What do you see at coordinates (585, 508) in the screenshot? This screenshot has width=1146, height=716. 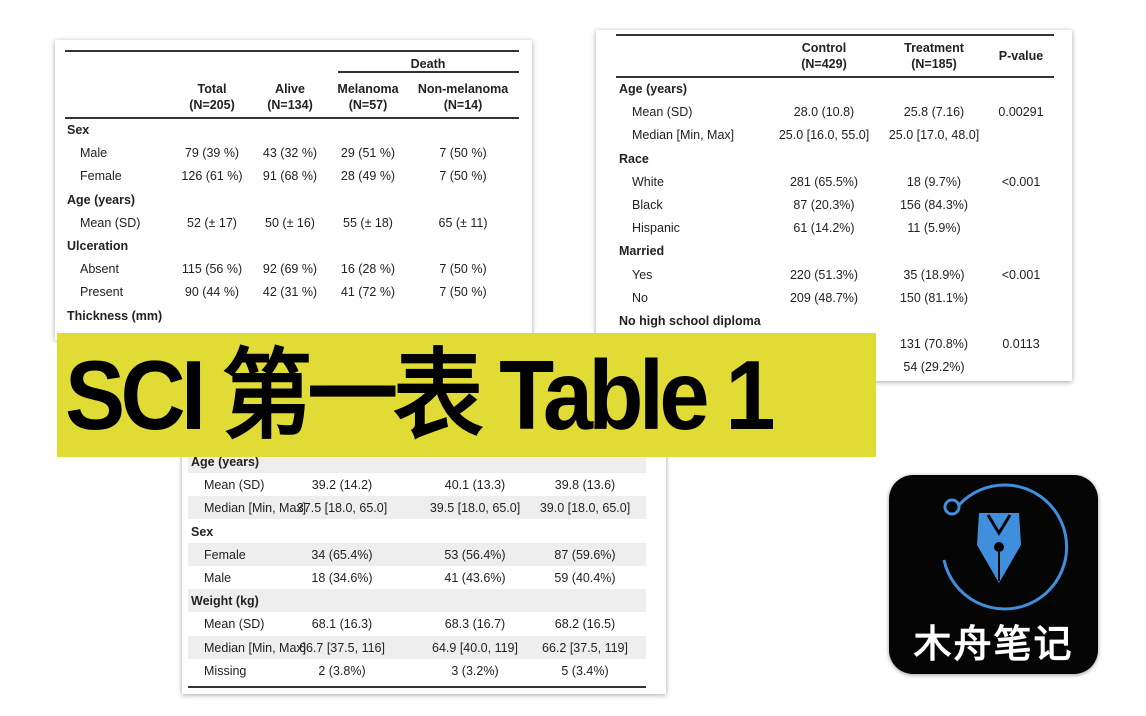 I see `table-cell: 39.0 [18.0, 65.0]` at bounding box center [585, 508].